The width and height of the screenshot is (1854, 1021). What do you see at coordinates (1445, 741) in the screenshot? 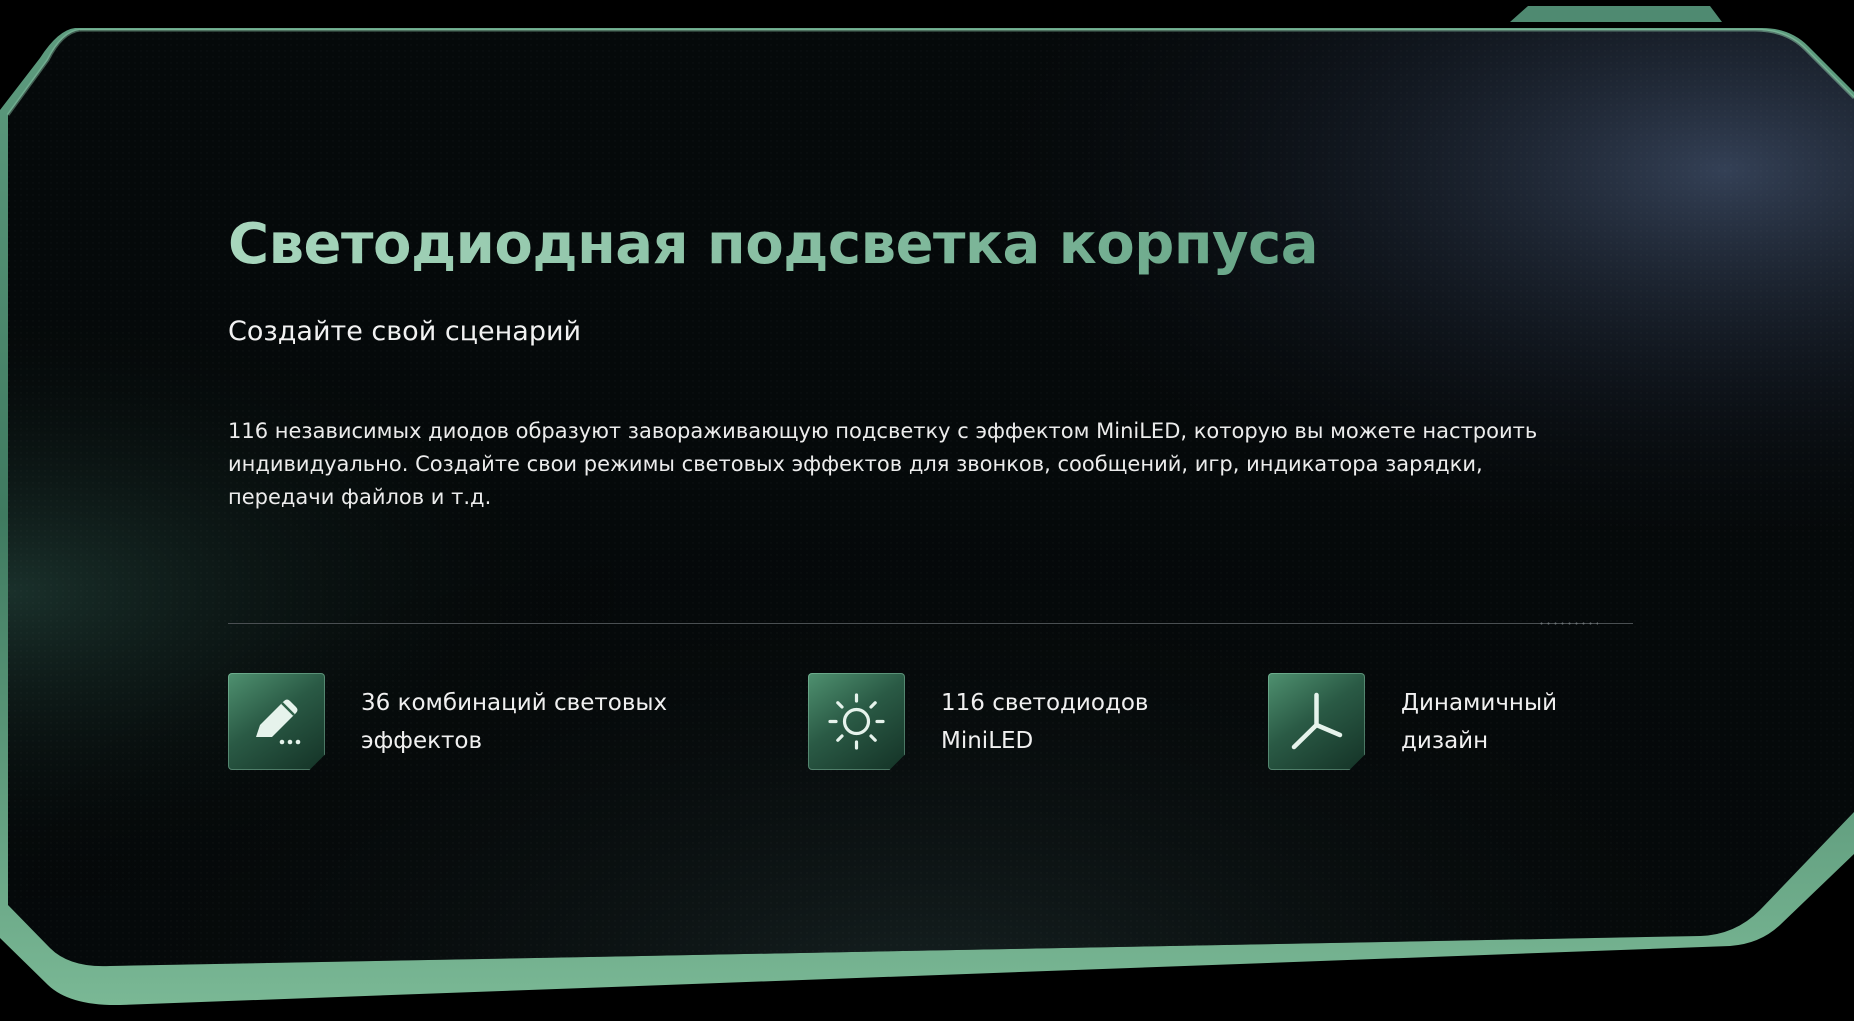
I see `feature-label-line2: дизайн` at bounding box center [1445, 741].